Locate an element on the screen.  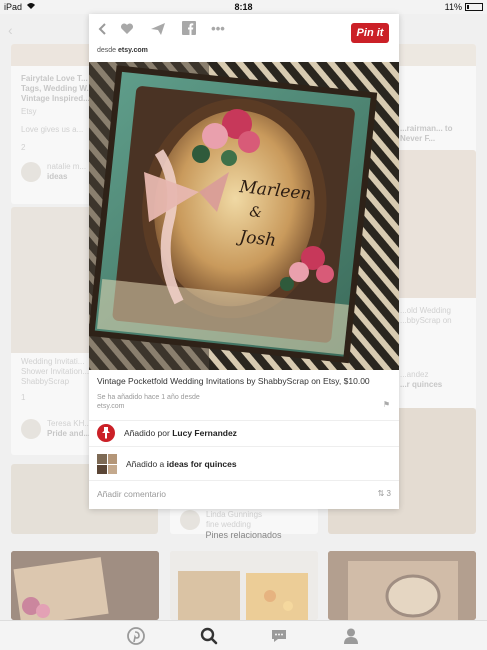
tab-messages-icon is located at coordinates (280, 636).